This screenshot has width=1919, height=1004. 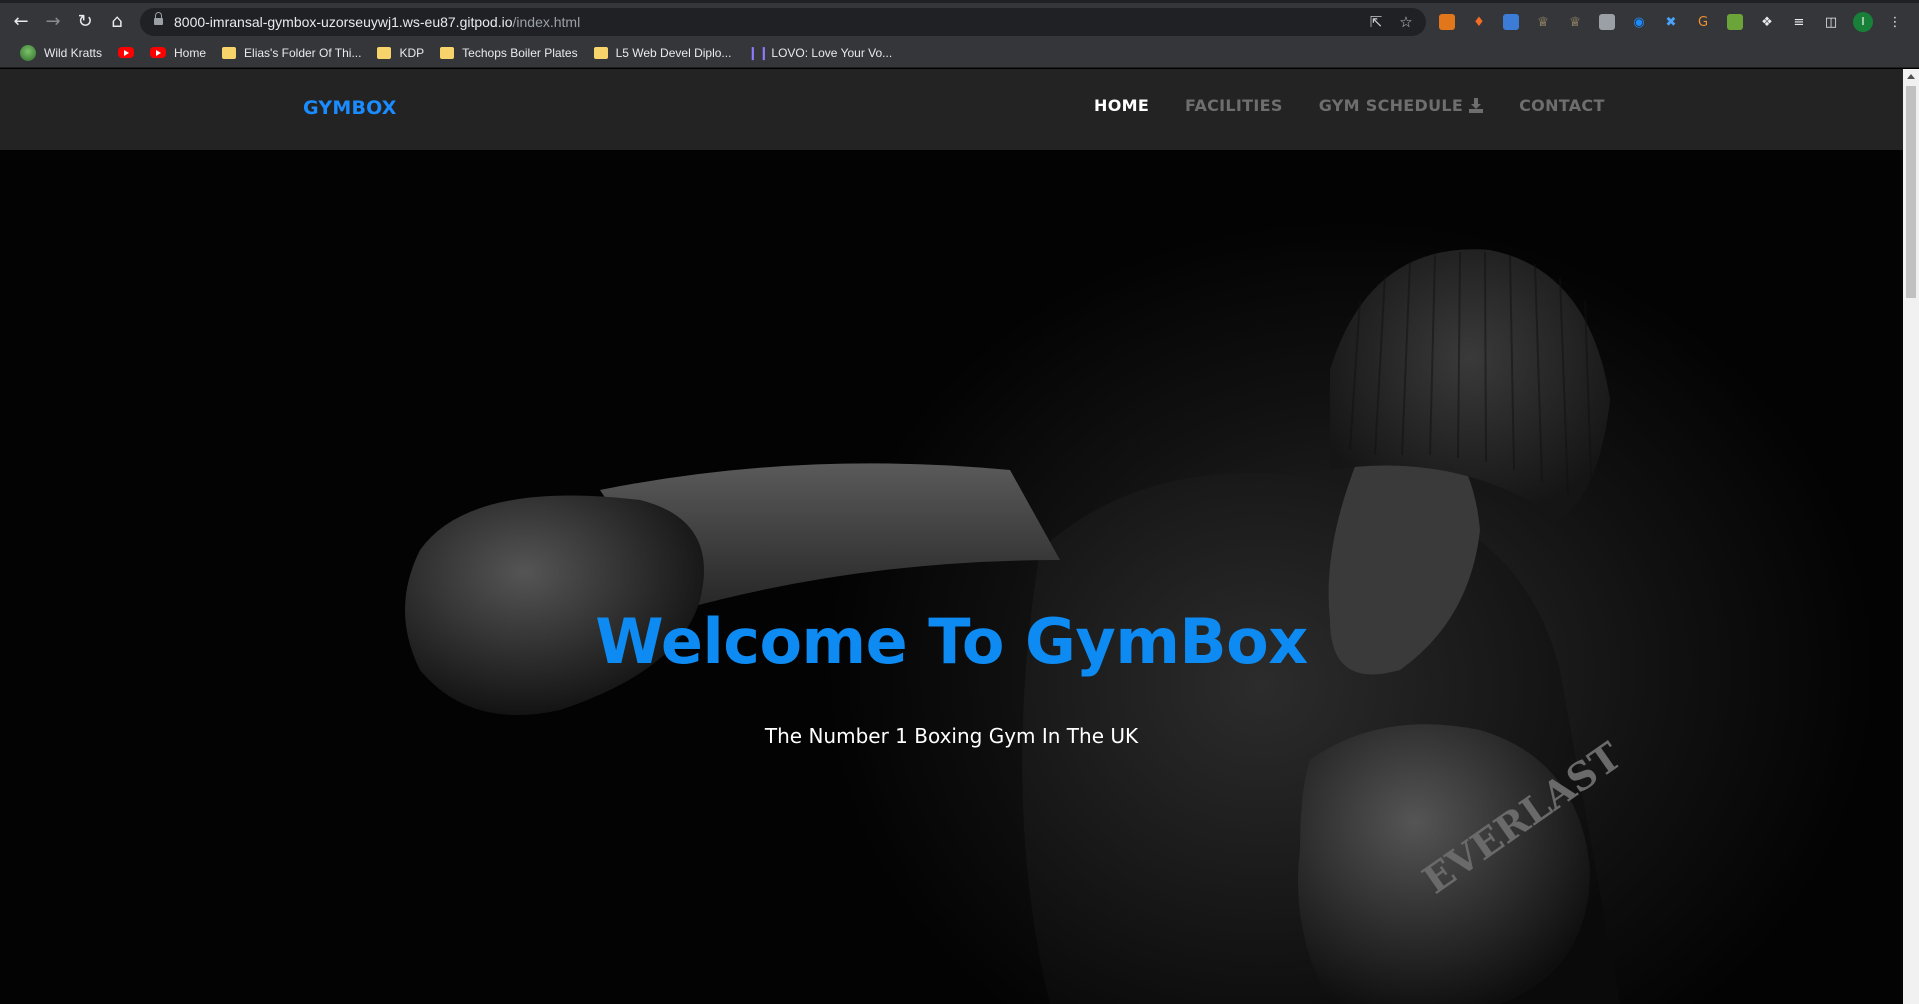 I want to click on lovo-icon: ❙❙, so click(x=758, y=52).